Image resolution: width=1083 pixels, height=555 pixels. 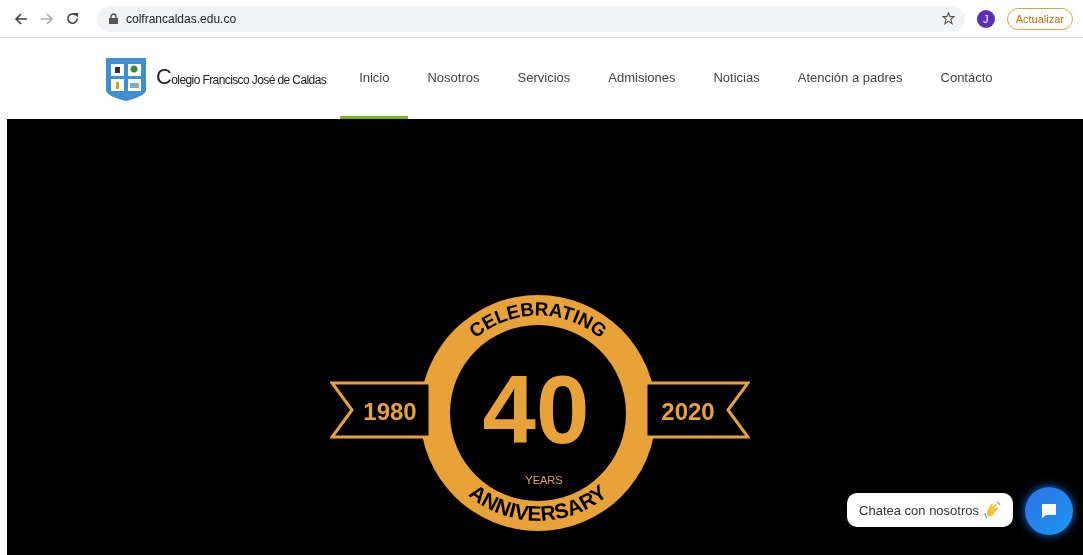 What do you see at coordinates (985, 18) in the screenshot?
I see `profile-avatar: J` at bounding box center [985, 18].